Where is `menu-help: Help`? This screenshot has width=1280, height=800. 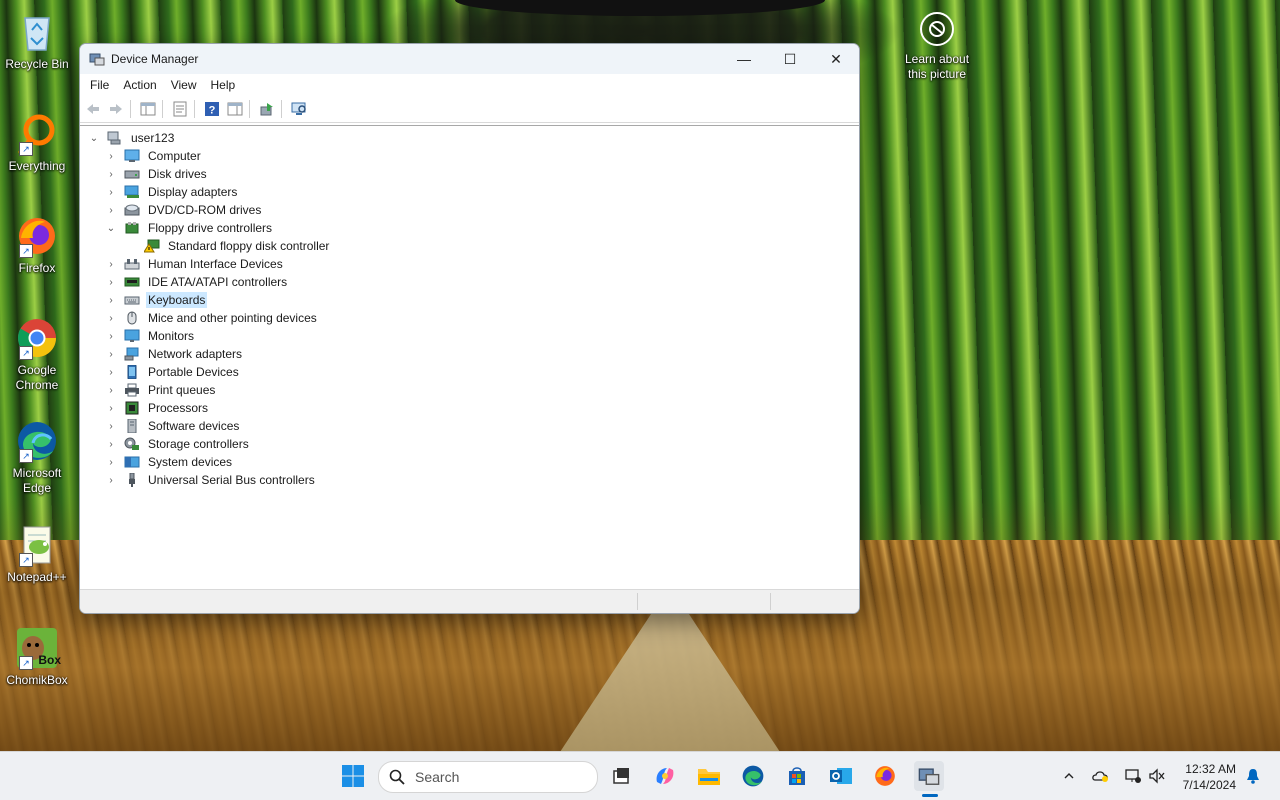 menu-help: Help is located at coordinates (223, 85).